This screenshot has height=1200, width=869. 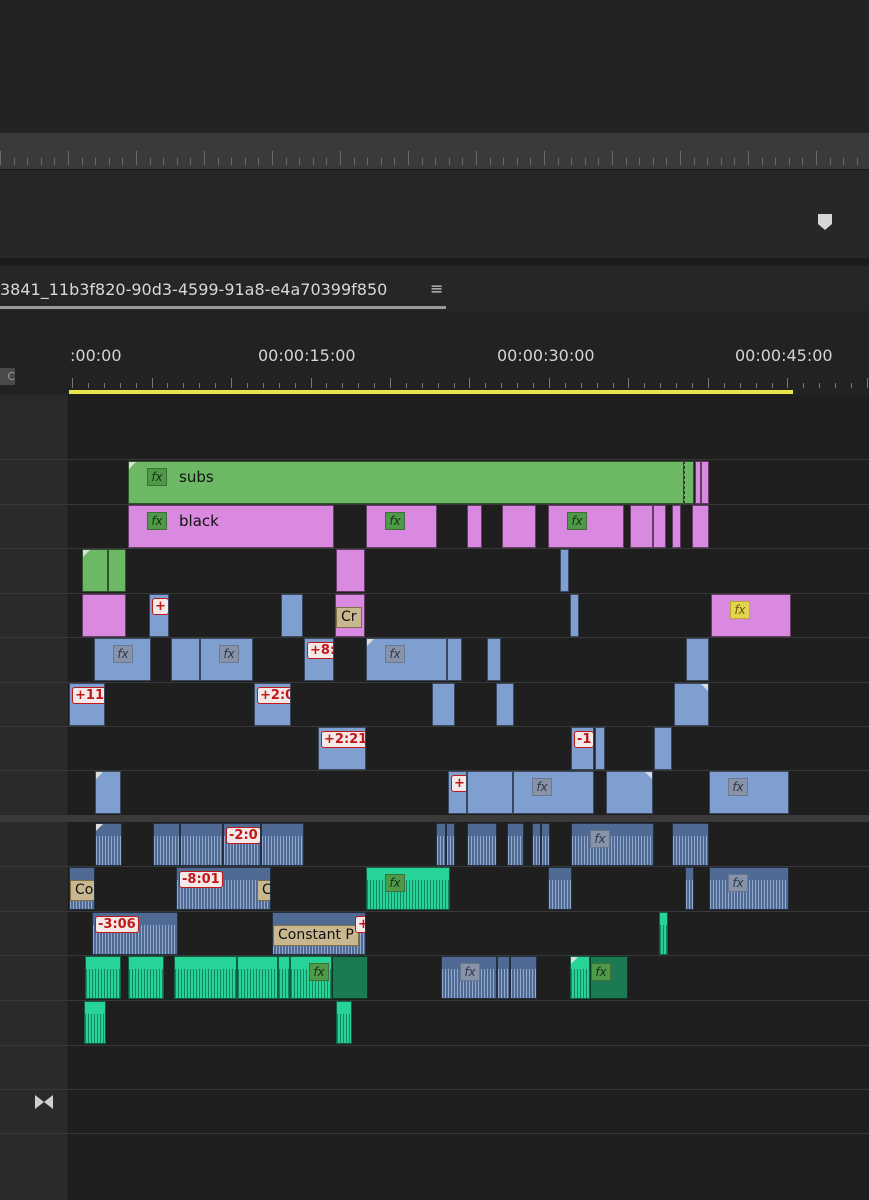 What do you see at coordinates (272, 704) in the screenshot?
I see `video-clip: +2:0` at bounding box center [272, 704].